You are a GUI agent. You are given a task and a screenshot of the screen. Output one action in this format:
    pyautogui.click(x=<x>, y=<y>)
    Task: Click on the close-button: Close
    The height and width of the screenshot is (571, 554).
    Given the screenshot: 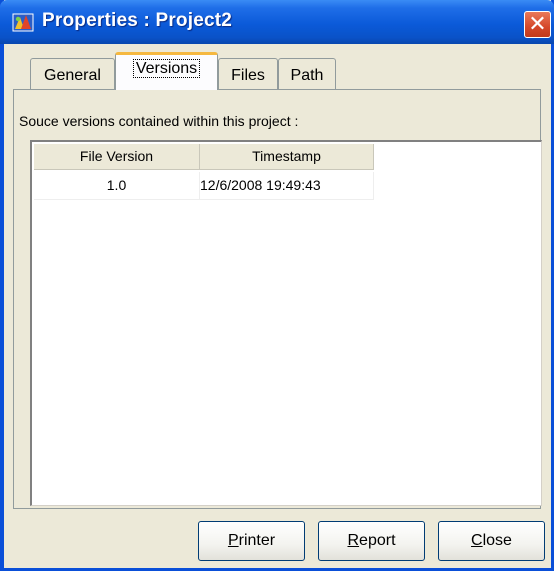 What is the action you would take?
    pyautogui.click(x=491, y=541)
    